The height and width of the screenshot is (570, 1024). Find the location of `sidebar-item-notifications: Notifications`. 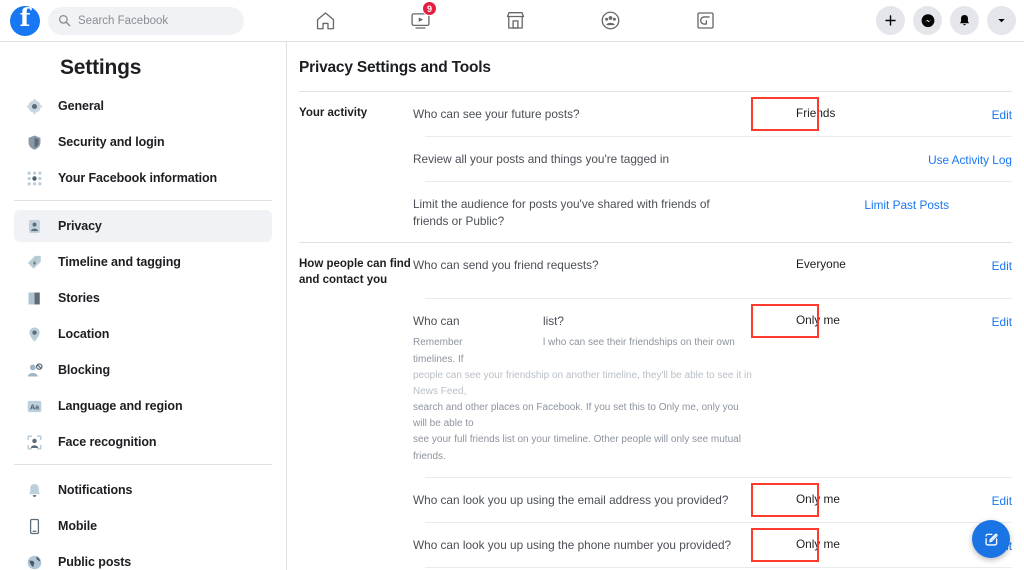

sidebar-item-notifications: Notifications is located at coordinates (143, 490).